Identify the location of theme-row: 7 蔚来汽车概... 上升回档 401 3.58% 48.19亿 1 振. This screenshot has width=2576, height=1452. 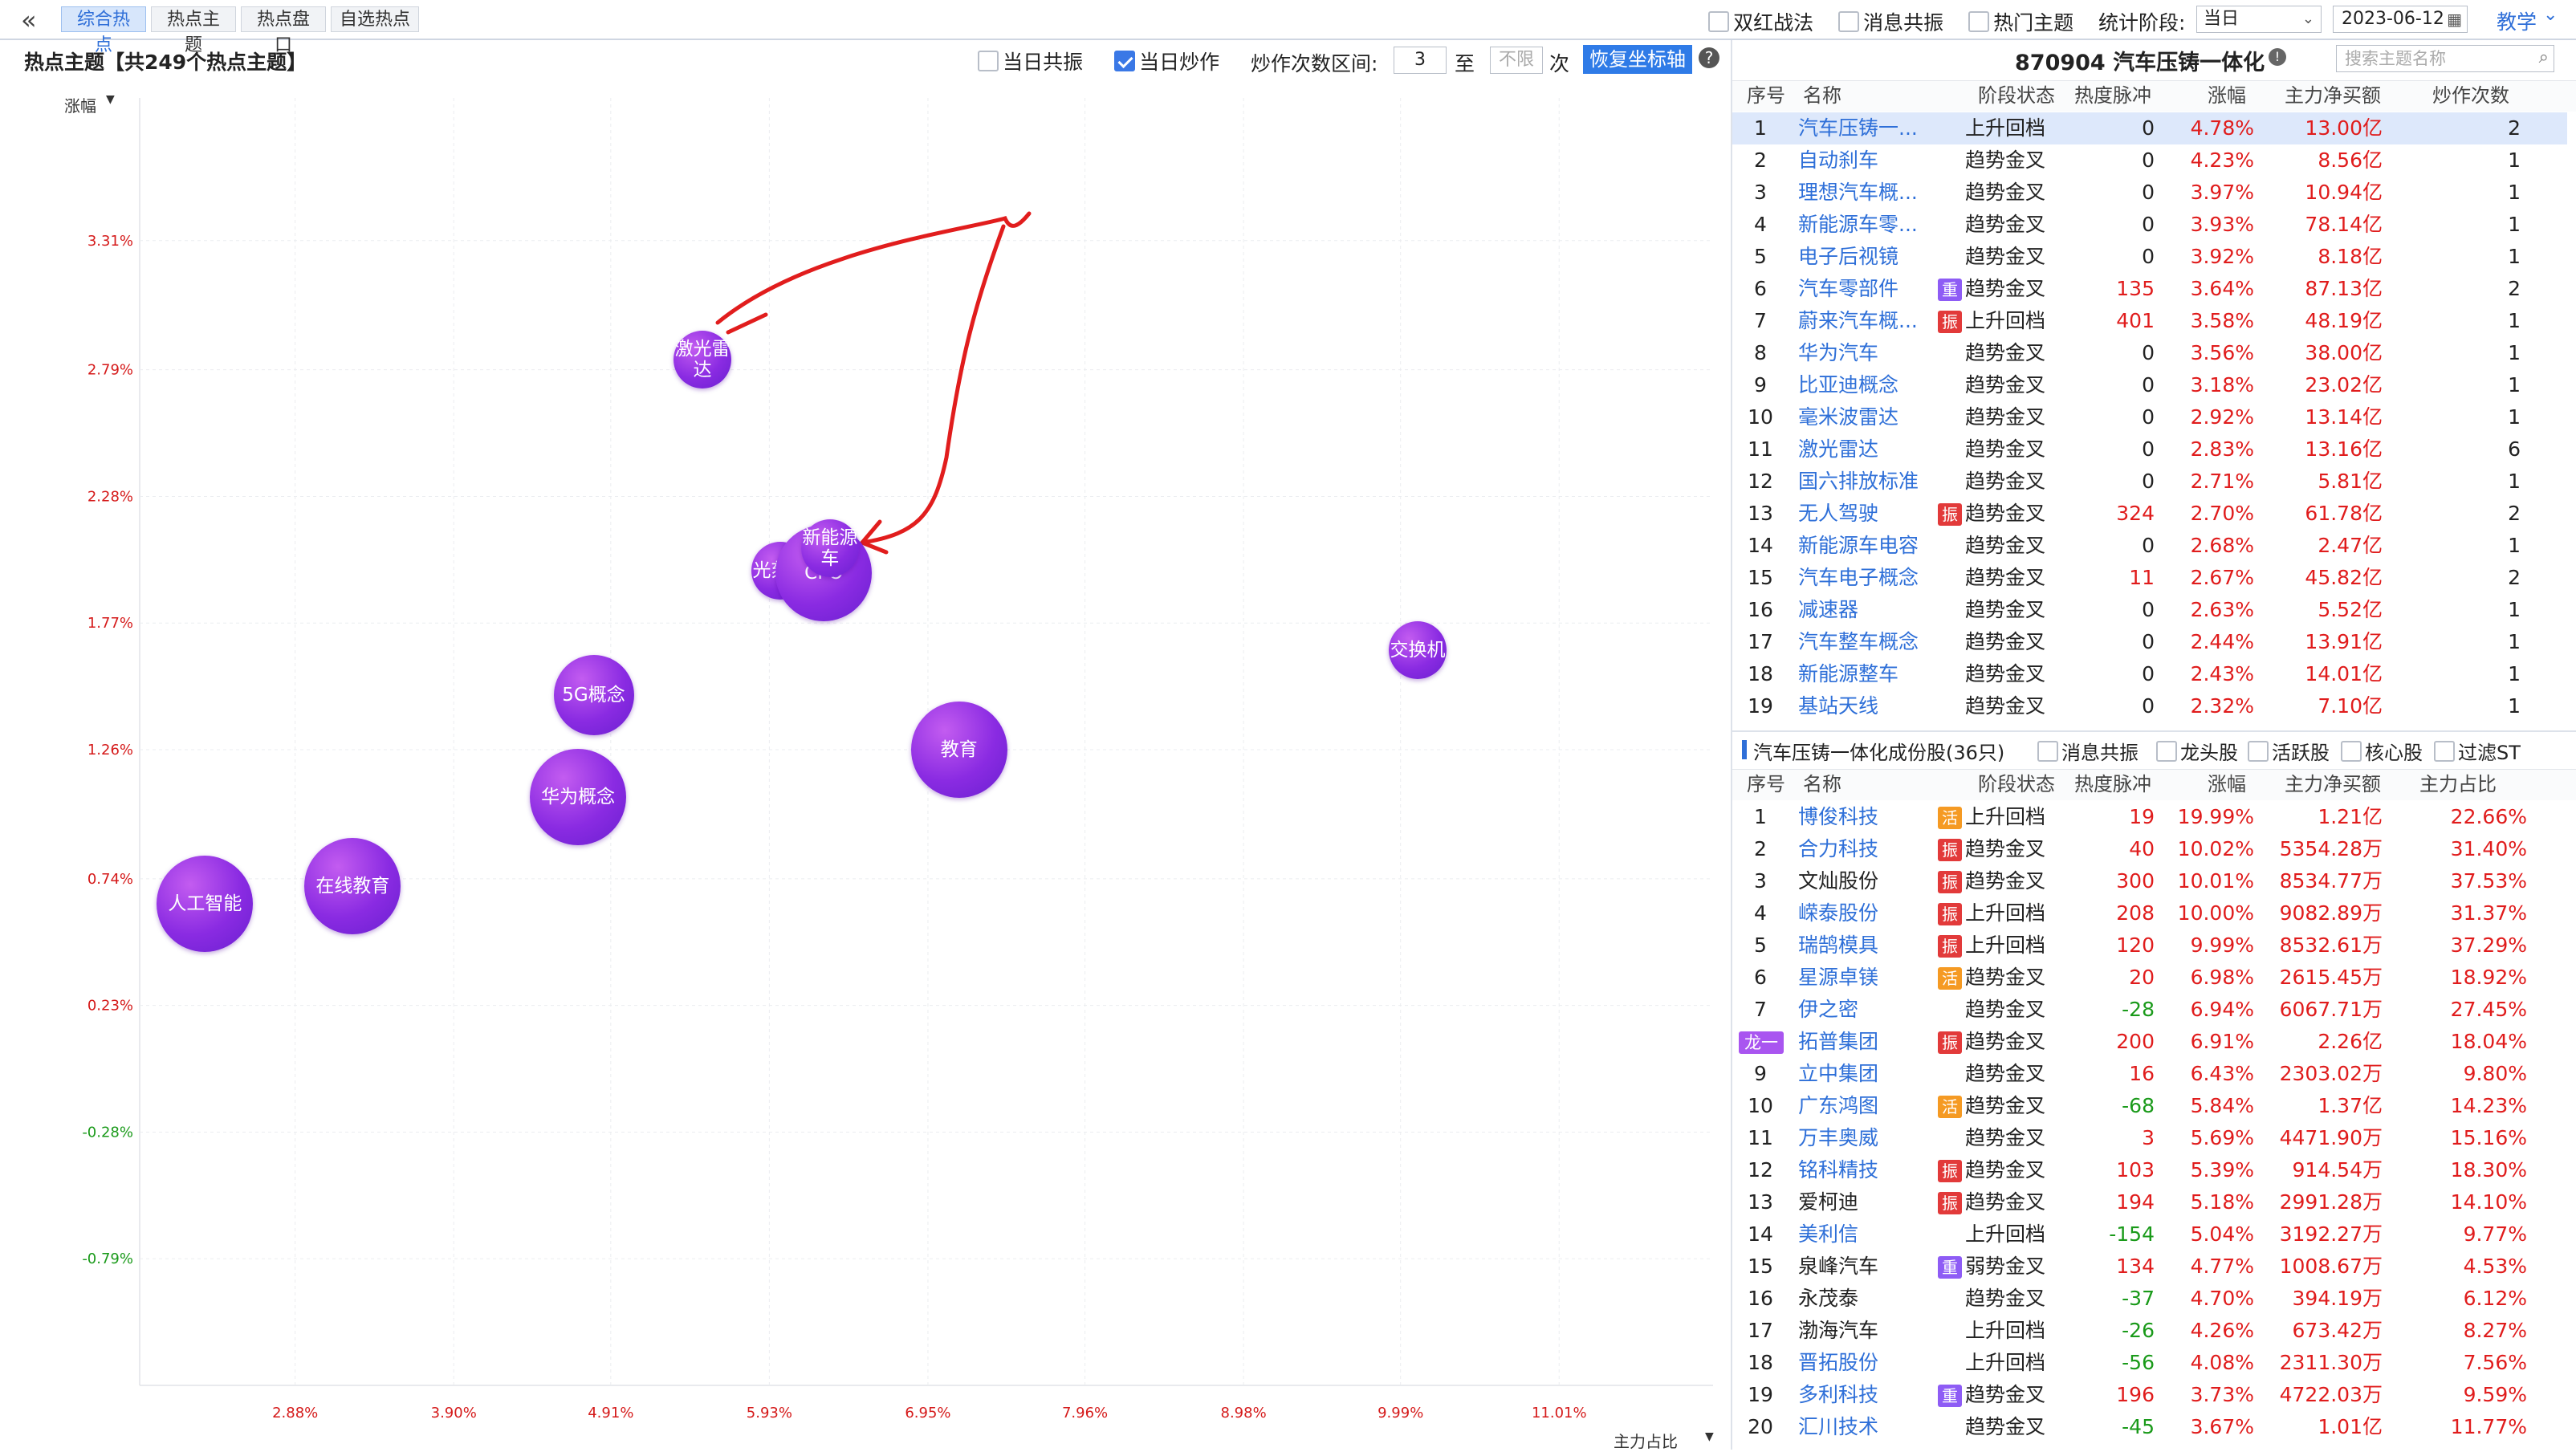
(2149, 321).